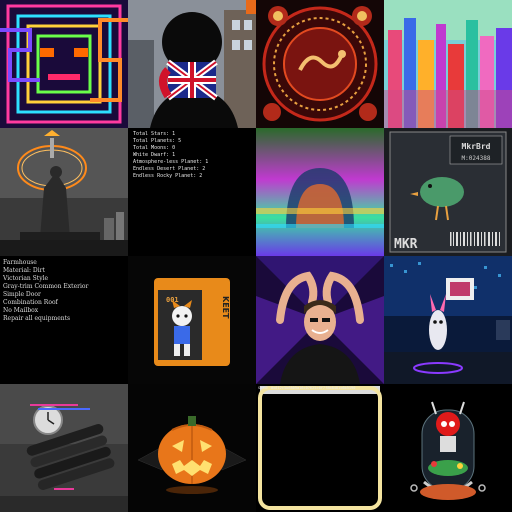  I want to click on gallery-tile-toy-box: 001 KEET, so click(192, 320).